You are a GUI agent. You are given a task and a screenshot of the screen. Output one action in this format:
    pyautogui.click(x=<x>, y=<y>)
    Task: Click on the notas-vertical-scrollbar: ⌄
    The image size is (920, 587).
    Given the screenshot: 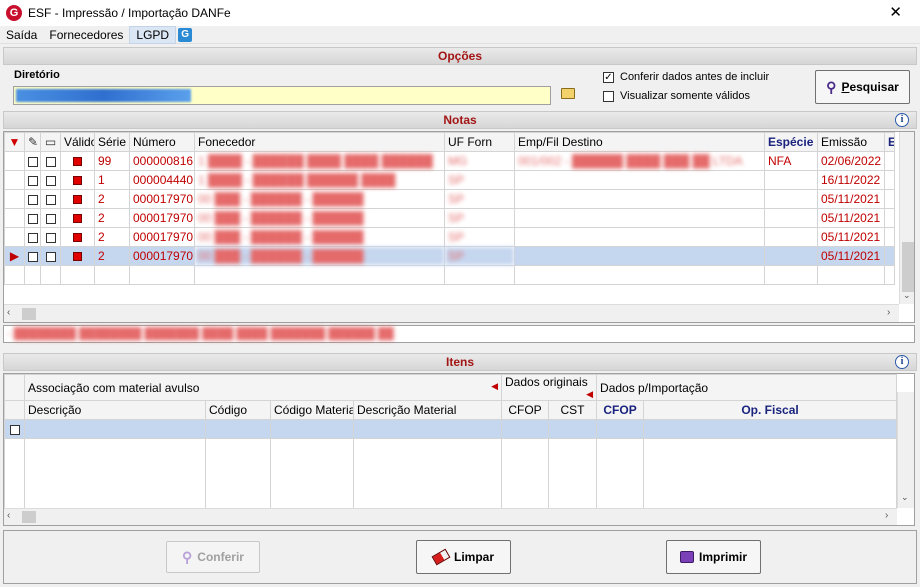 What is the action you would take?
    pyautogui.click(x=906, y=218)
    